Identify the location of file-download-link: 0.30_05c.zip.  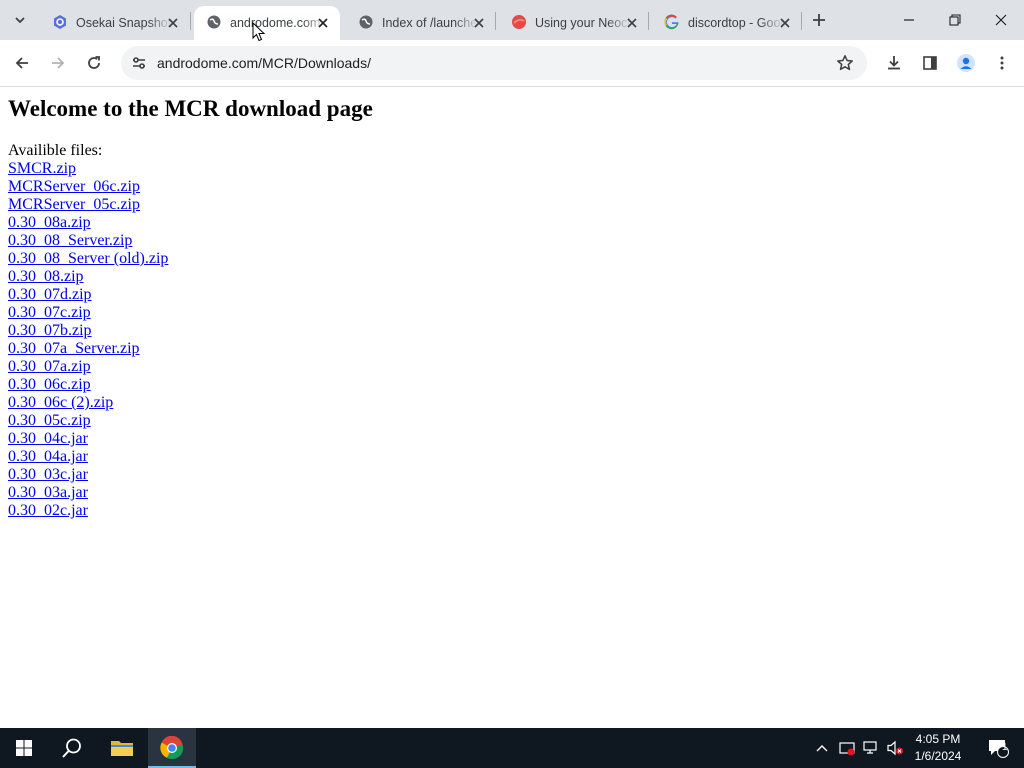
(49, 420).